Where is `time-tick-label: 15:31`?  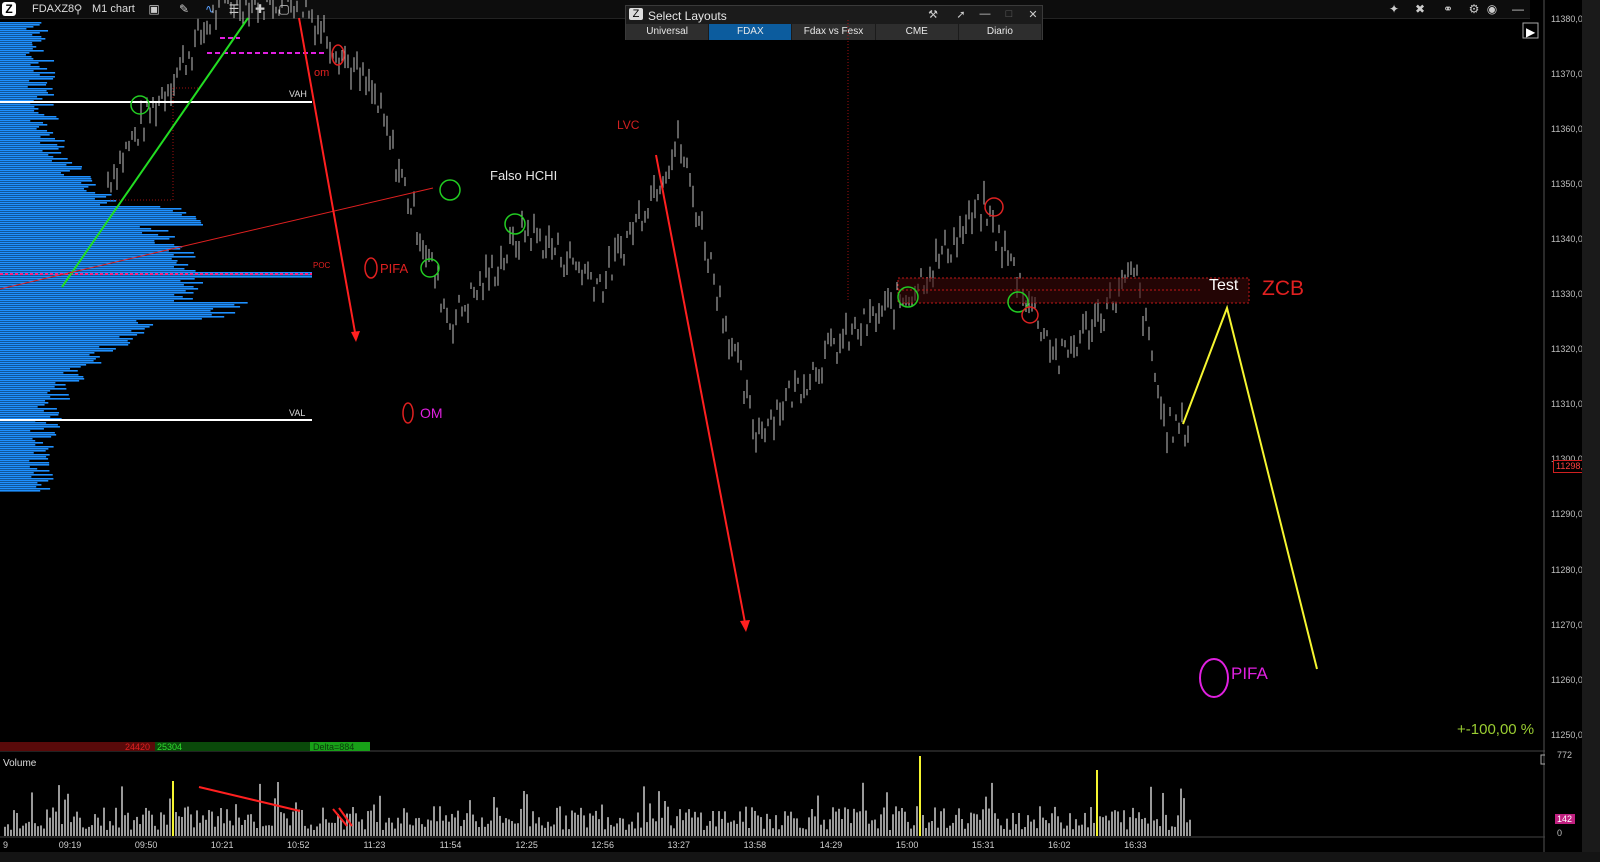
time-tick-label: 15:31 is located at coordinates (983, 845).